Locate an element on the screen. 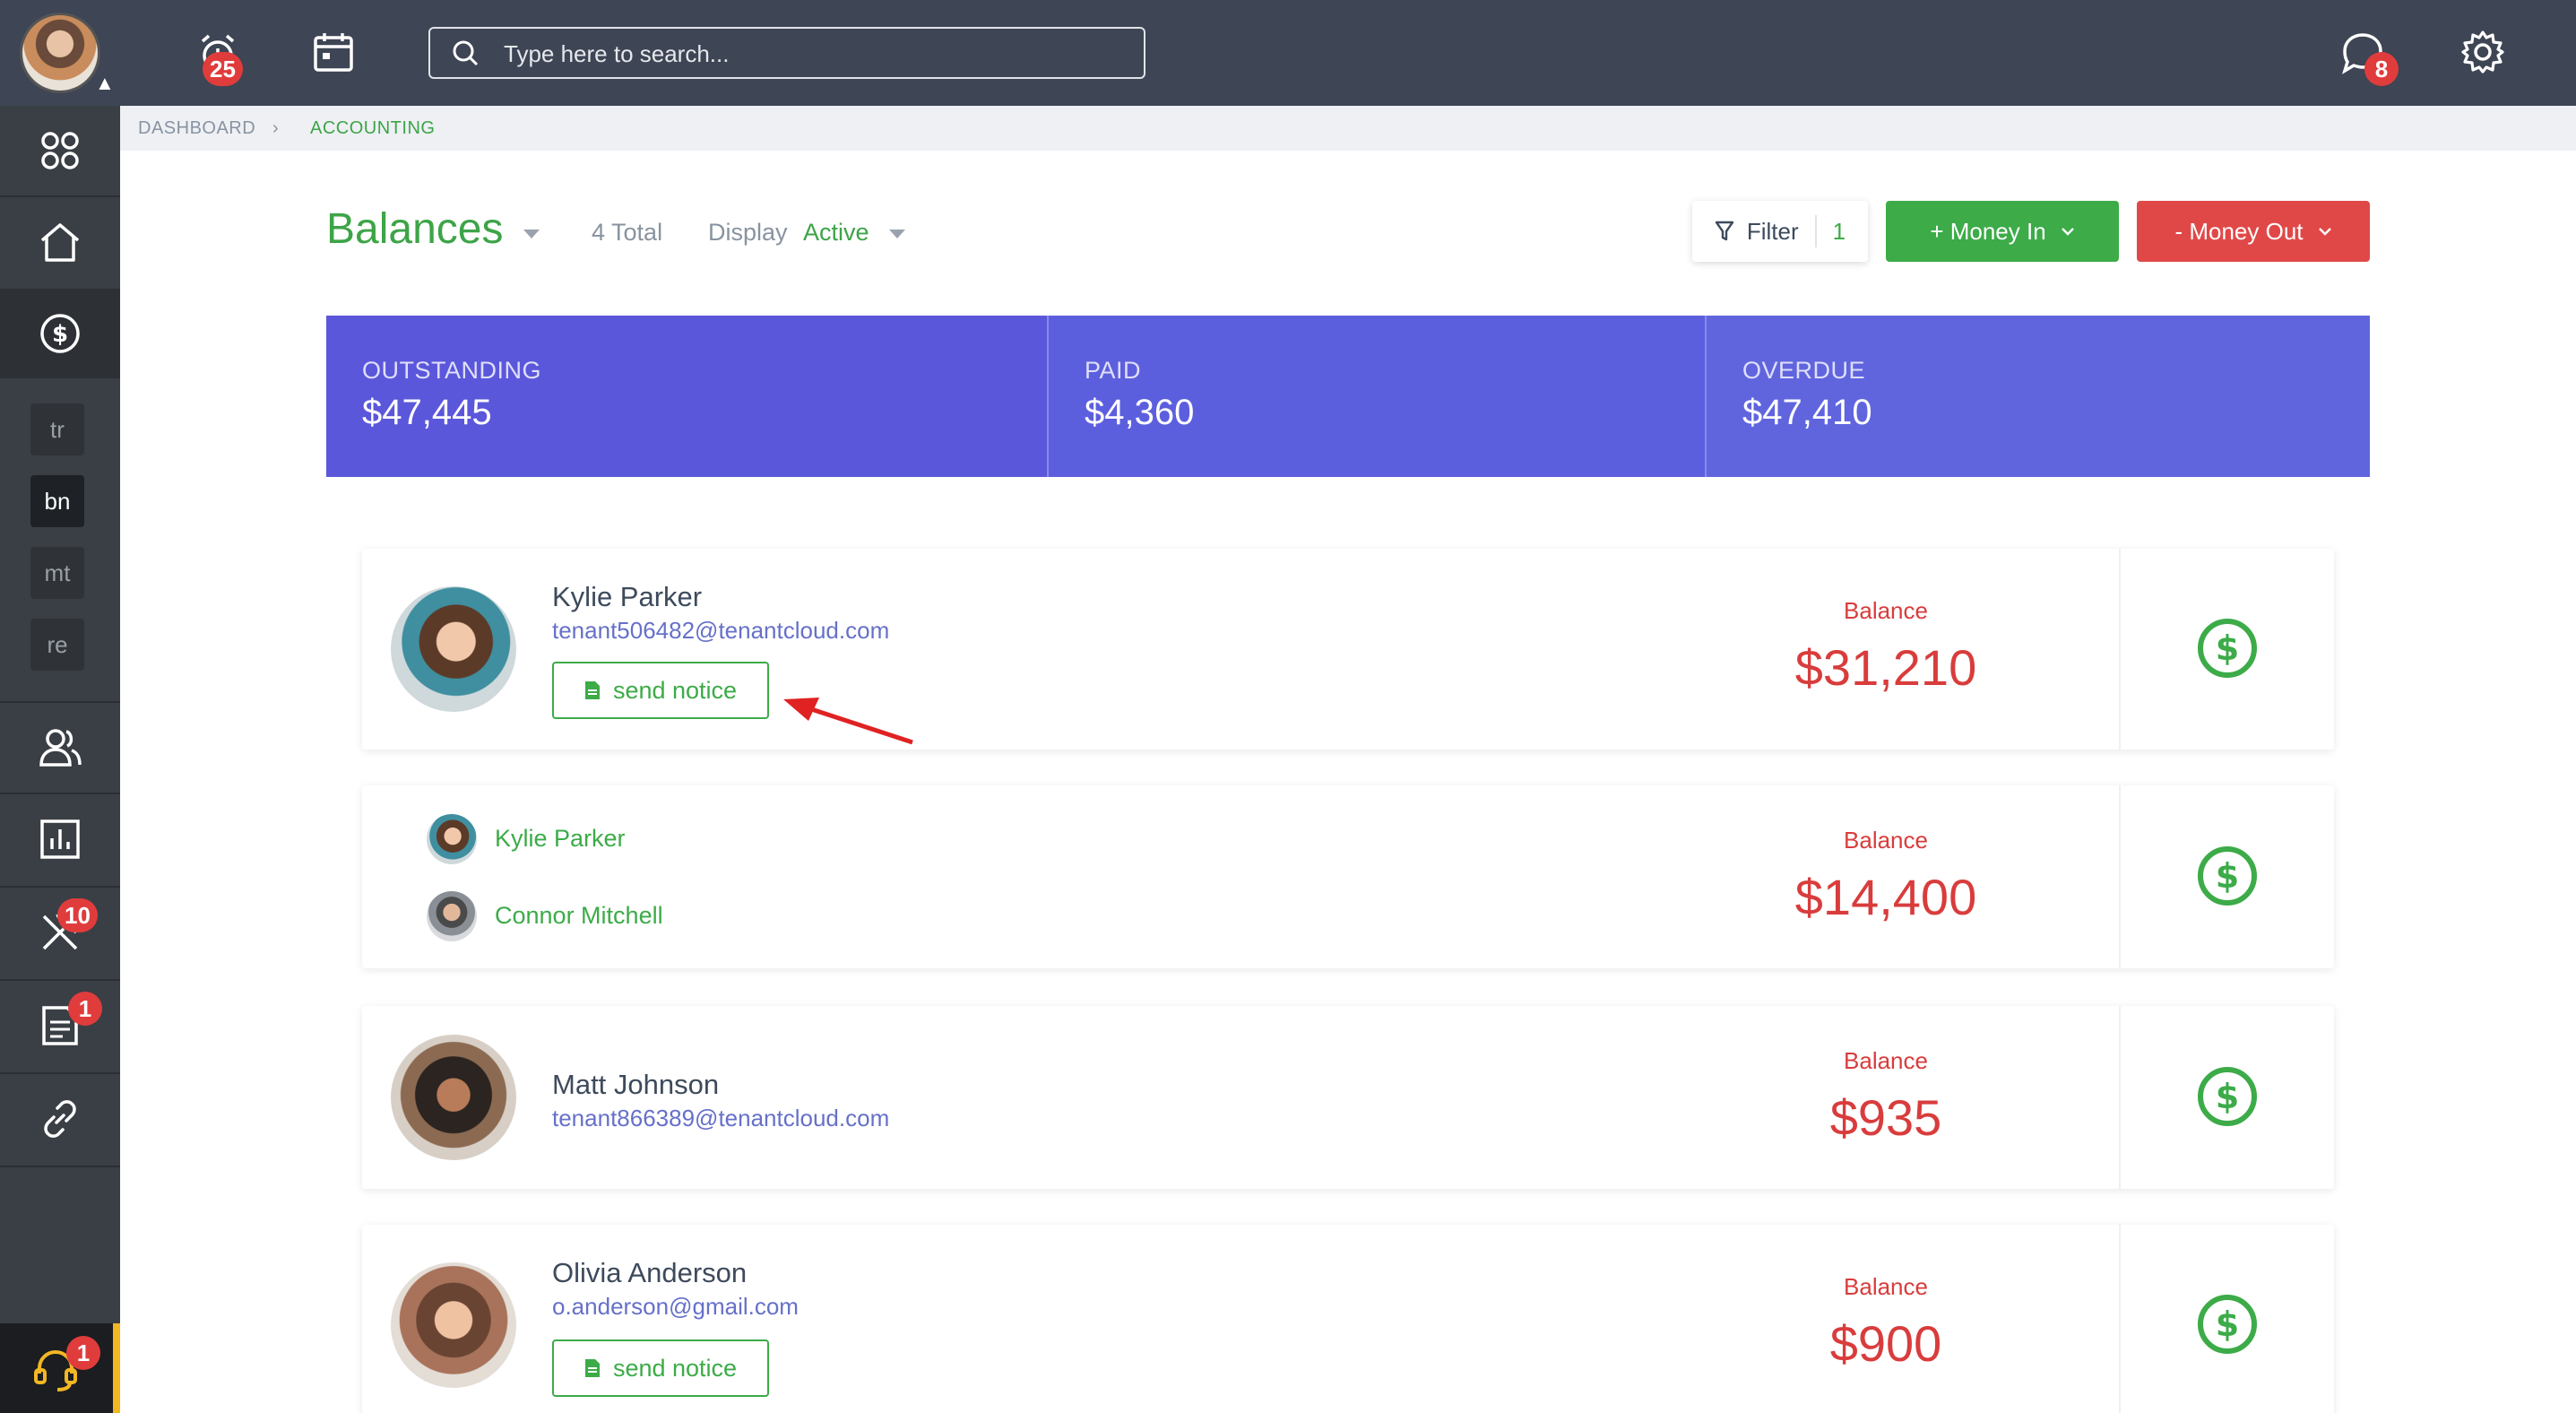  sidebar-item-home is located at coordinates (60, 242).